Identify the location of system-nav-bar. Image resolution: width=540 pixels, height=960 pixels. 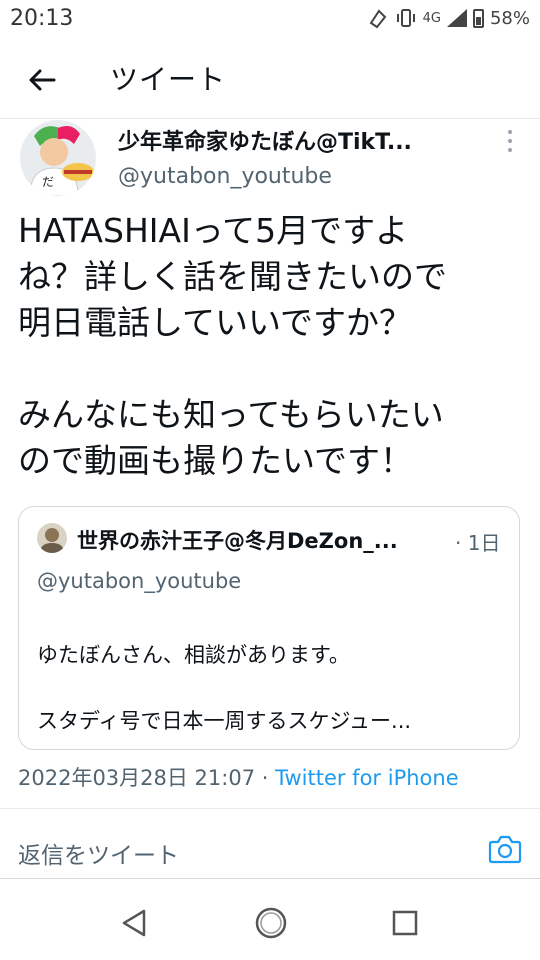
(270, 920).